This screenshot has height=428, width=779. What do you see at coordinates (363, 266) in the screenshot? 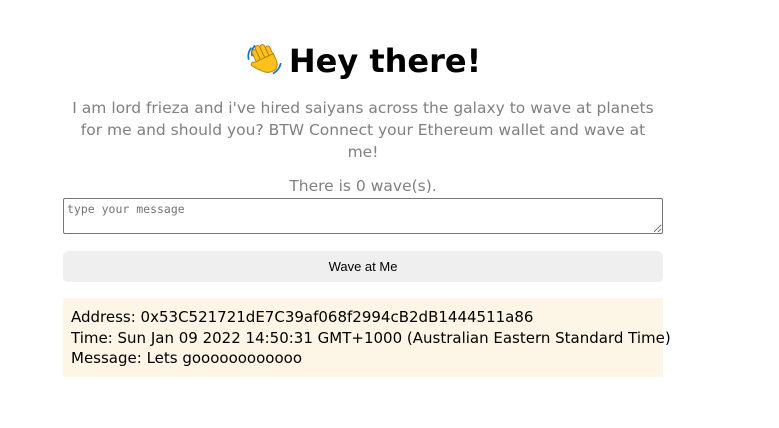
I see `wave-button: Wave at Me` at bounding box center [363, 266].